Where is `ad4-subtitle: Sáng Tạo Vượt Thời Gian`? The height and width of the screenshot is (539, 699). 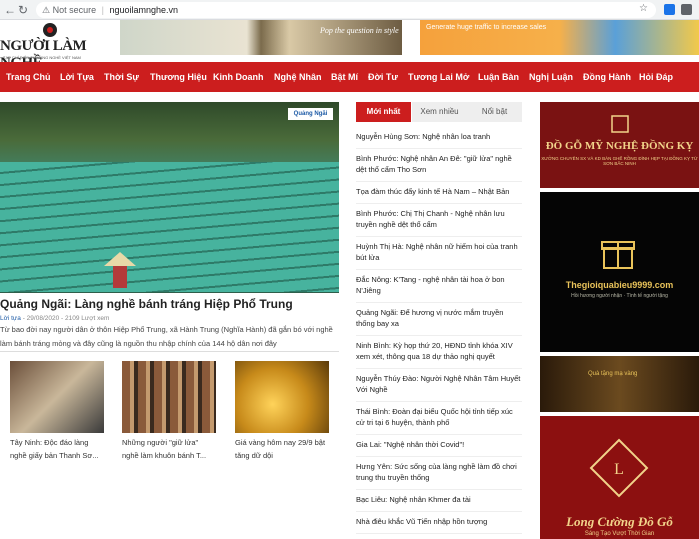 ad4-subtitle: Sáng Tạo Vượt Thời Gian is located at coordinates (619, 534).